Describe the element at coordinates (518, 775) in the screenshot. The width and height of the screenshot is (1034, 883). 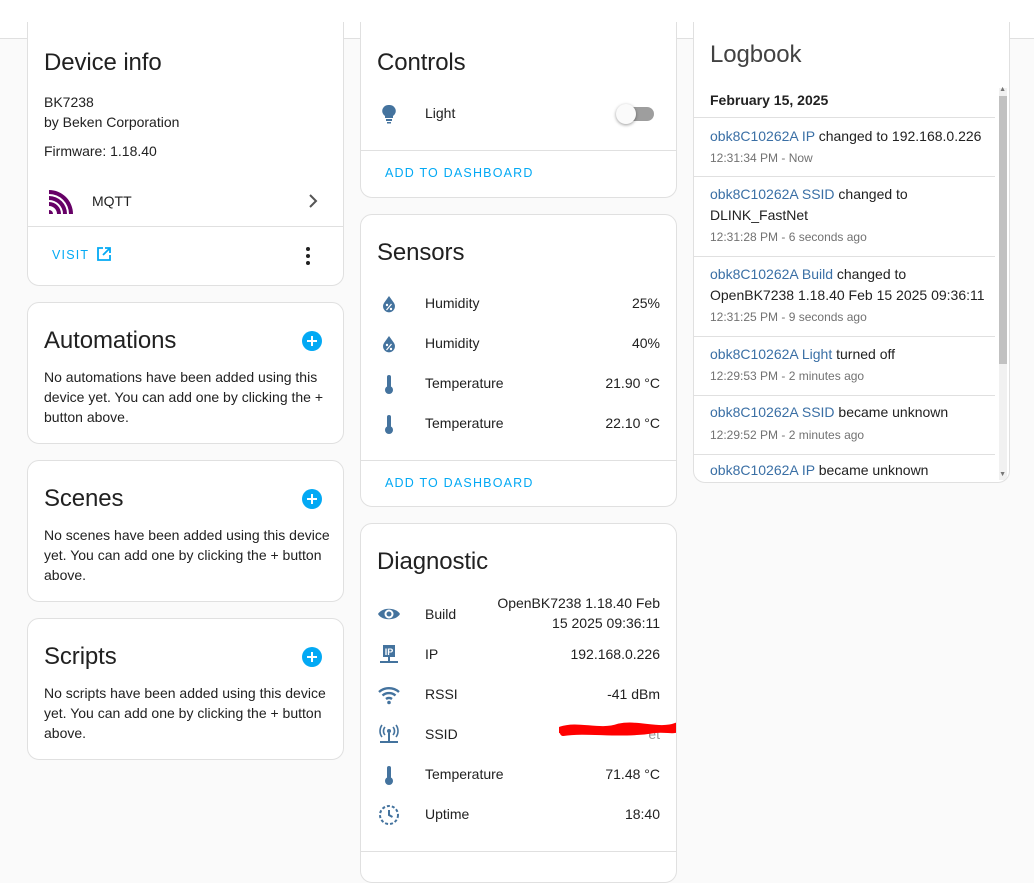
I see `diag-row-temperature: Temperature 71.48 °C` at that location.